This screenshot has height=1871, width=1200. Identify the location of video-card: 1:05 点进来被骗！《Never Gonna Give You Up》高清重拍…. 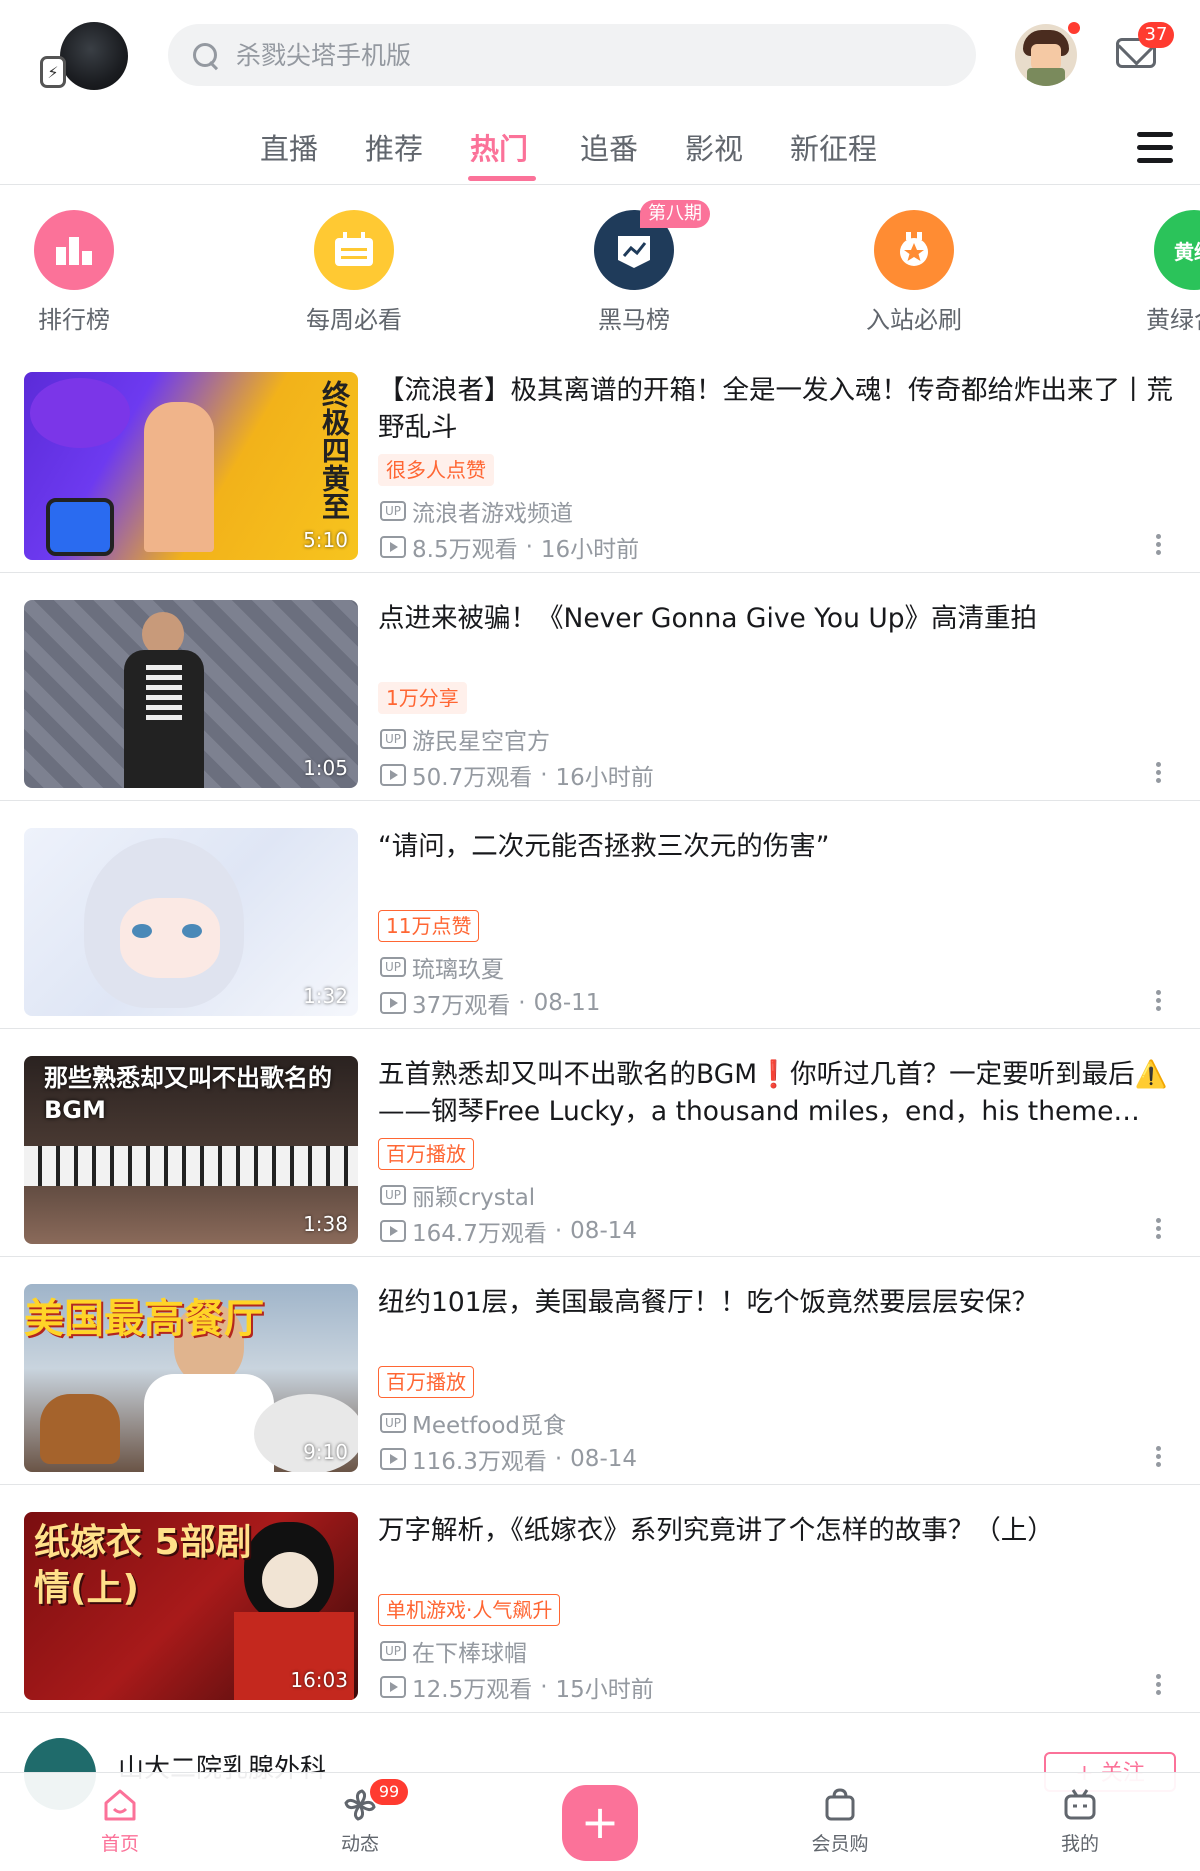
(600, 686).